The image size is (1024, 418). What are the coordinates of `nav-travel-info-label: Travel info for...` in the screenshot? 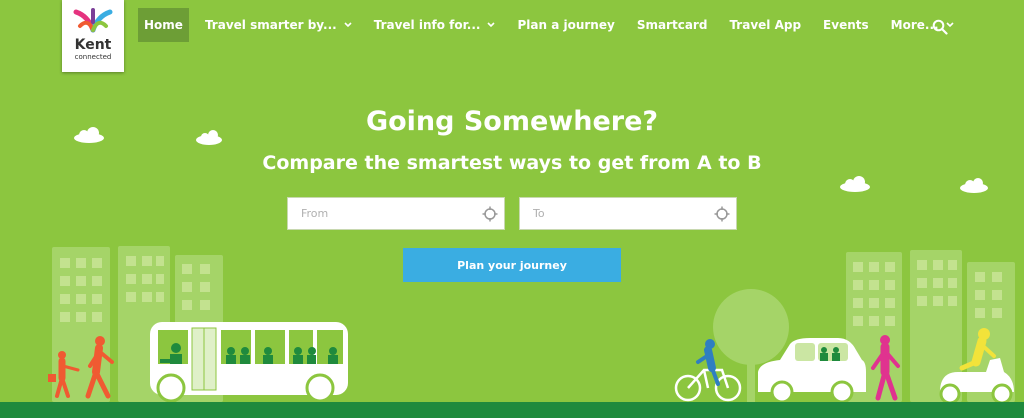 It's located at (427, 25).